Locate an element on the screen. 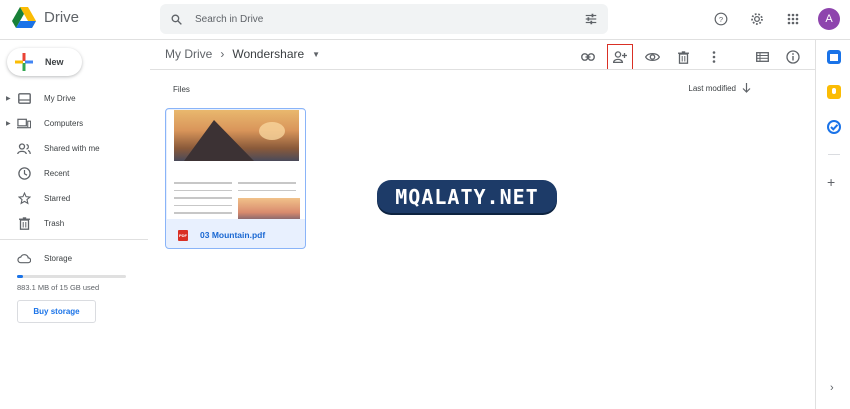 The height and width of the screenshot is (409, 850). sidebar-item-shared: Shared with me is located at coordinates (75, 148).